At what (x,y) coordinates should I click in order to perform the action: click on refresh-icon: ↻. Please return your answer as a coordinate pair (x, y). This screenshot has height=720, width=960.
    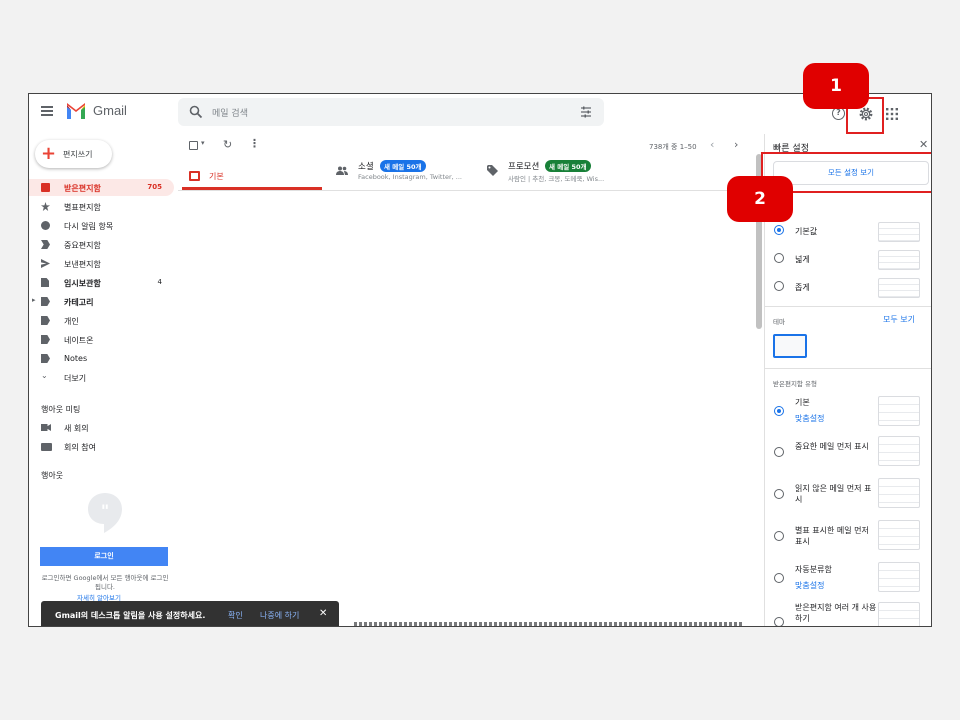
    Looking at the image, I should click on (227, 144).